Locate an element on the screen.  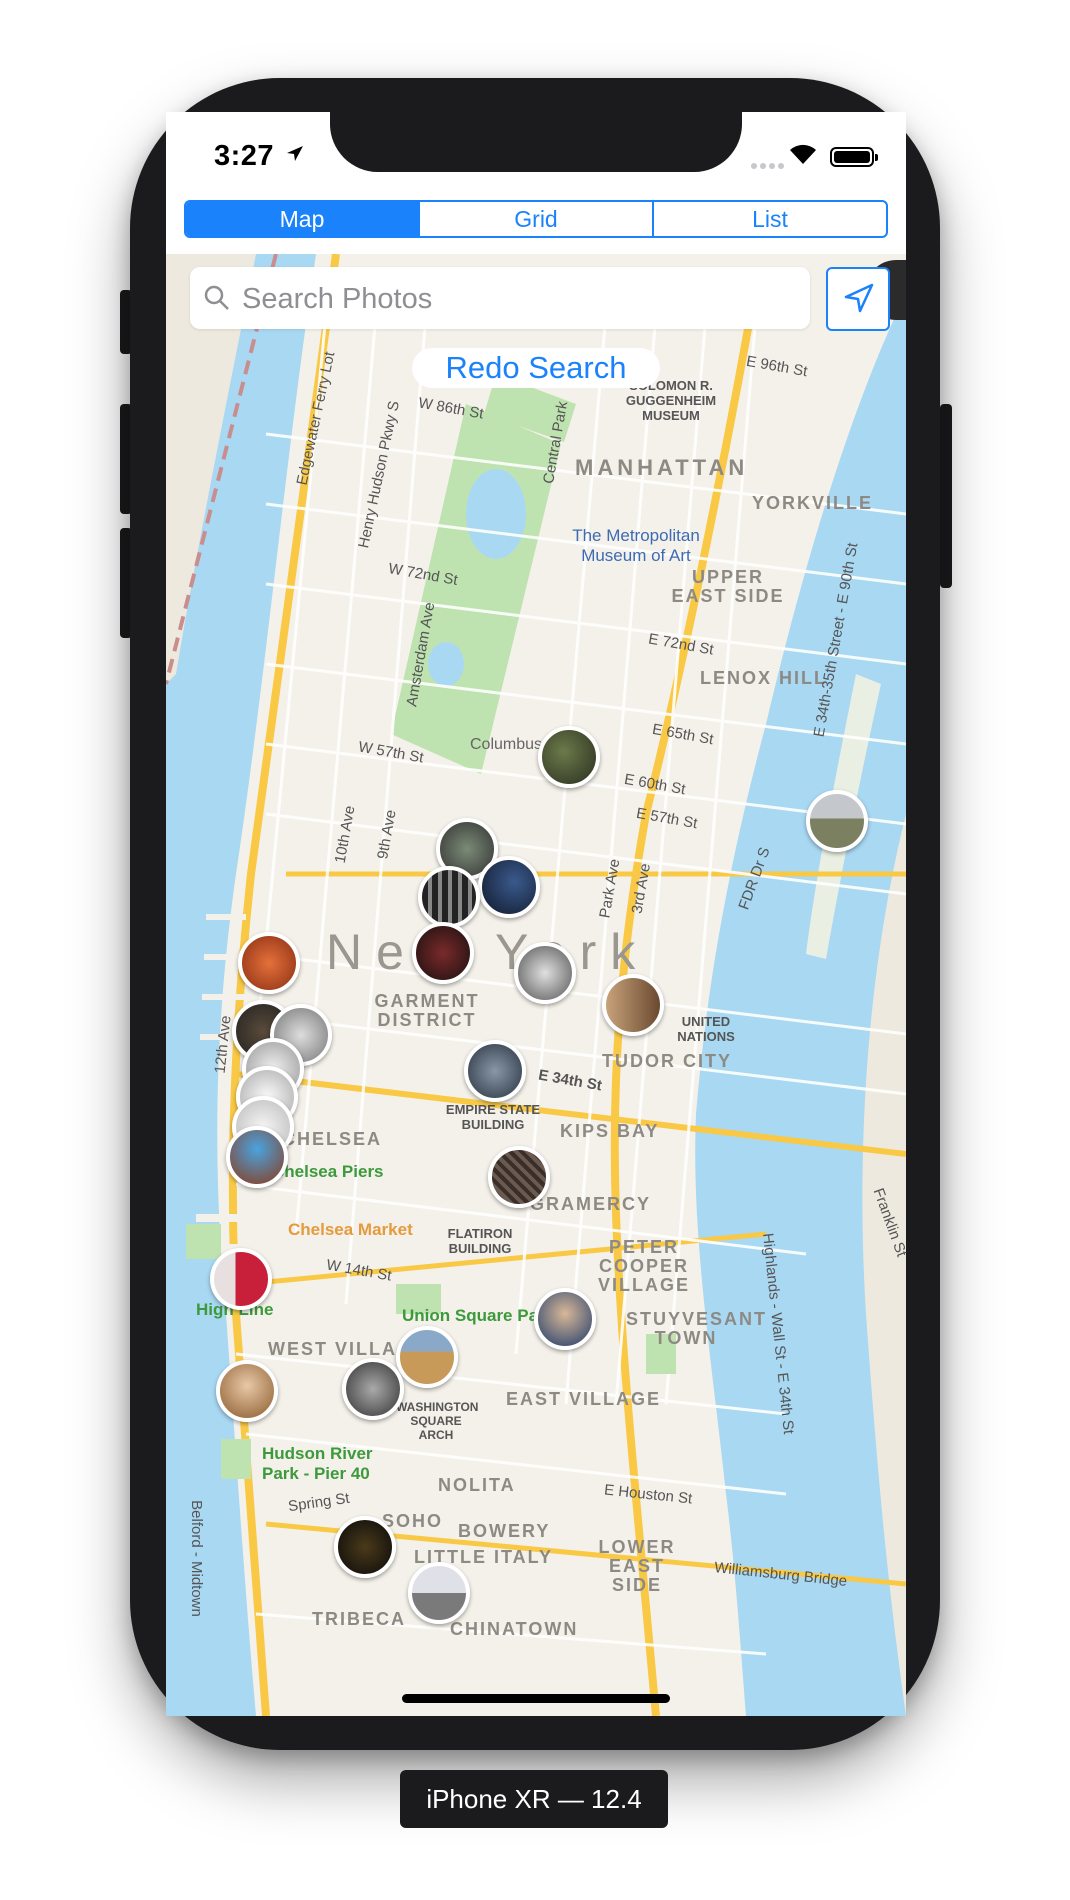
device-label: iPhone XR — 12.4 is located at coordinates (534, 1799).